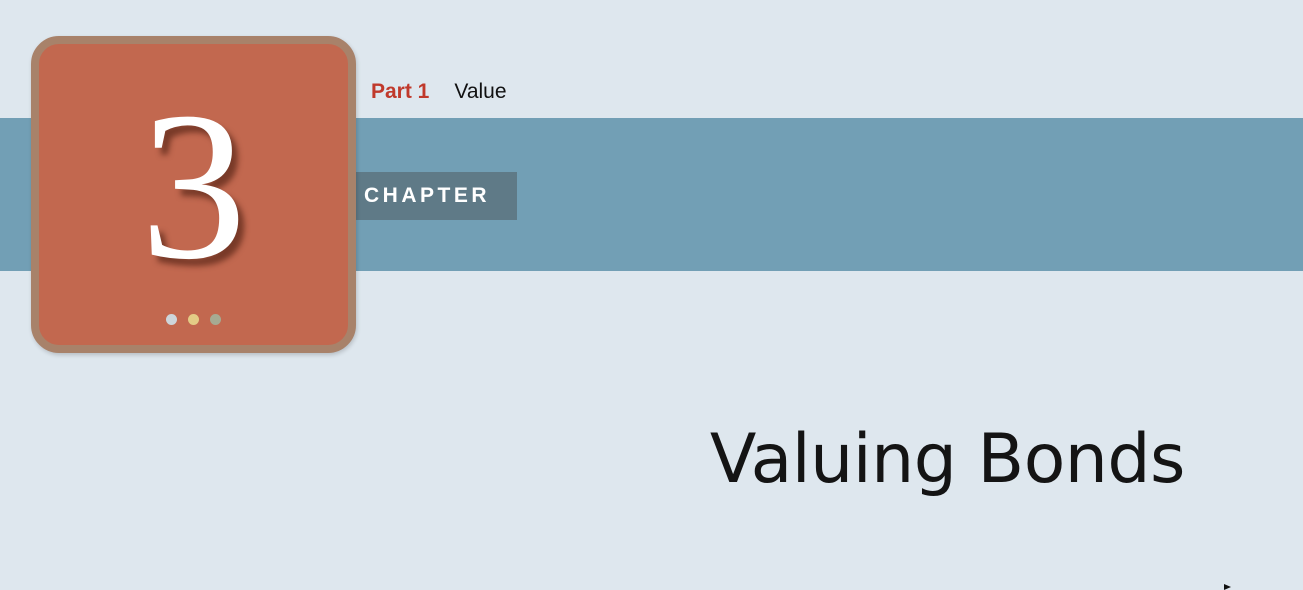 This screenshot has height=590, width=1303. I want to click on badge-dots, so click(193, 319).